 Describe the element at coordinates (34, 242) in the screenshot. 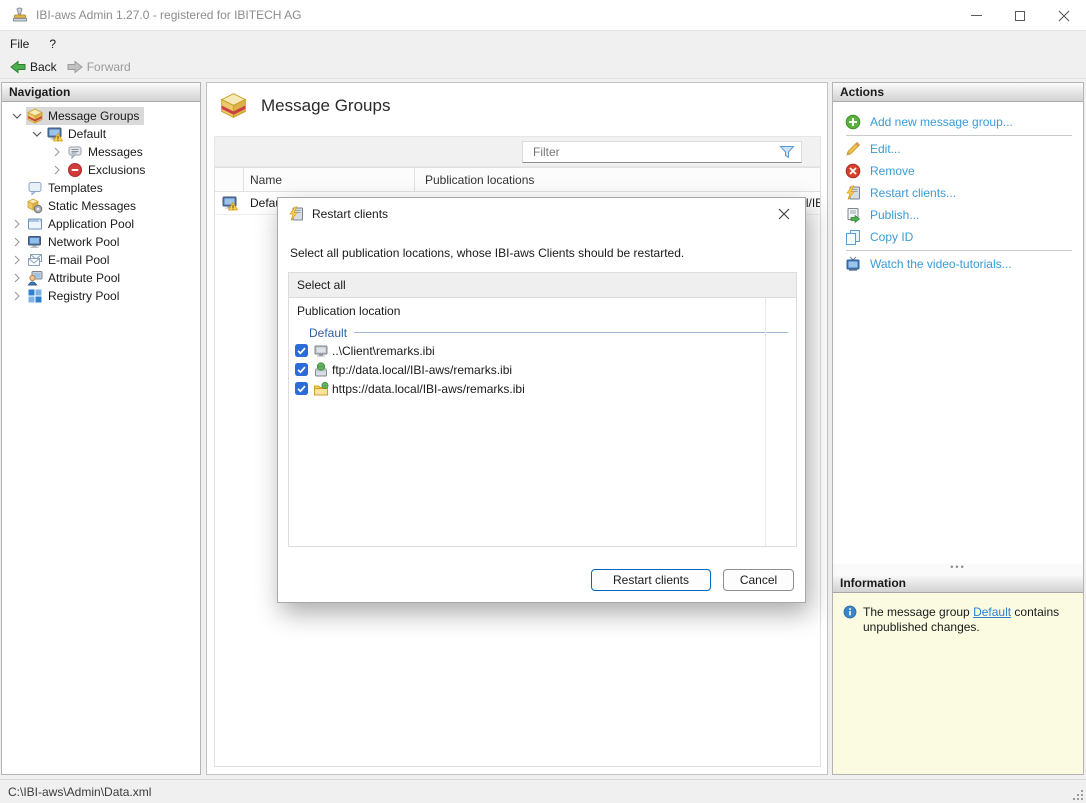

I see `network-pool-icon` at that location.